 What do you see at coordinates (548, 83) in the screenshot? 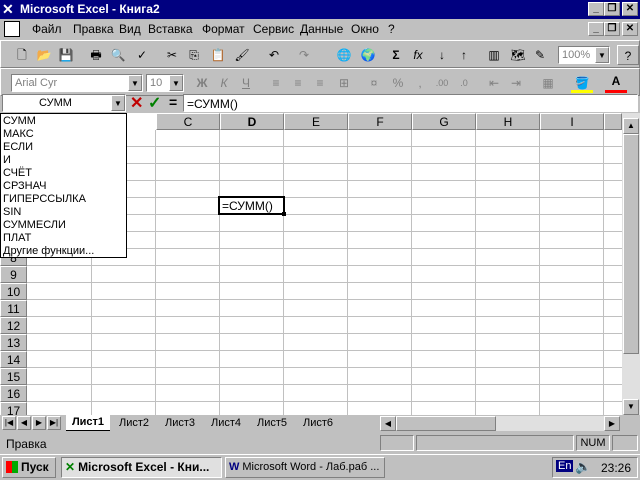
I see `borders-icon: ▦` at bounding box center [548, 83].